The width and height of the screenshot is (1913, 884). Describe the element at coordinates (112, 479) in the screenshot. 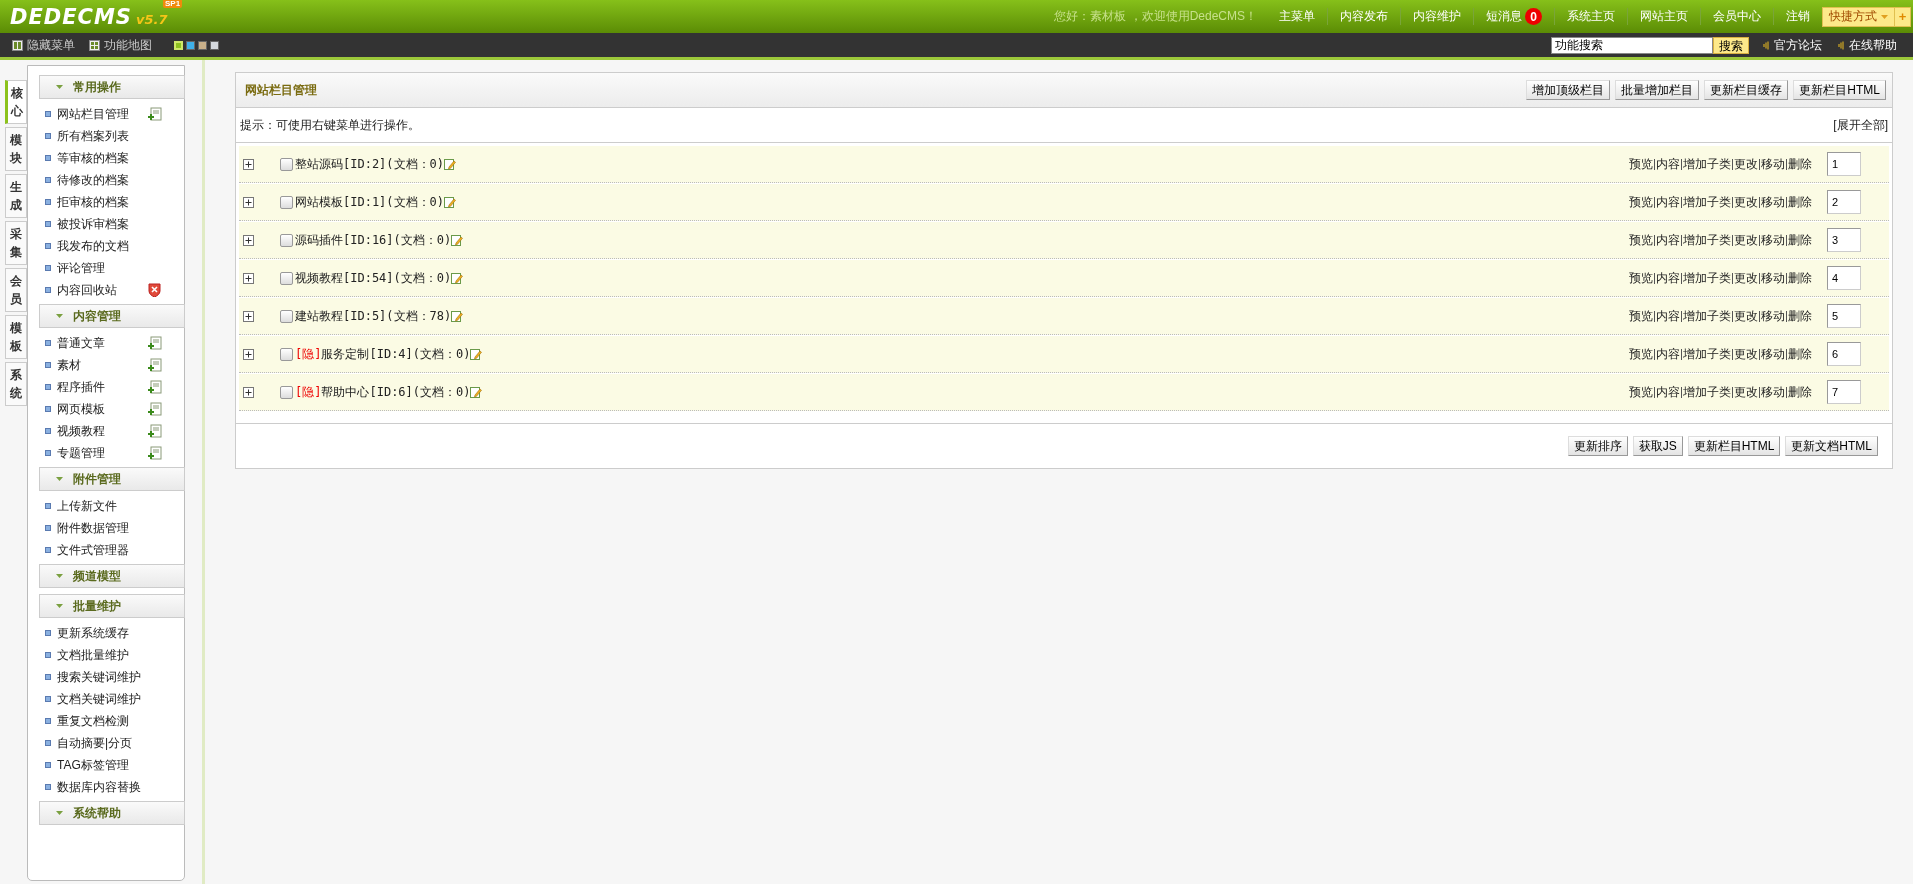

I see `menu-group-header: 附件管理` at that location.